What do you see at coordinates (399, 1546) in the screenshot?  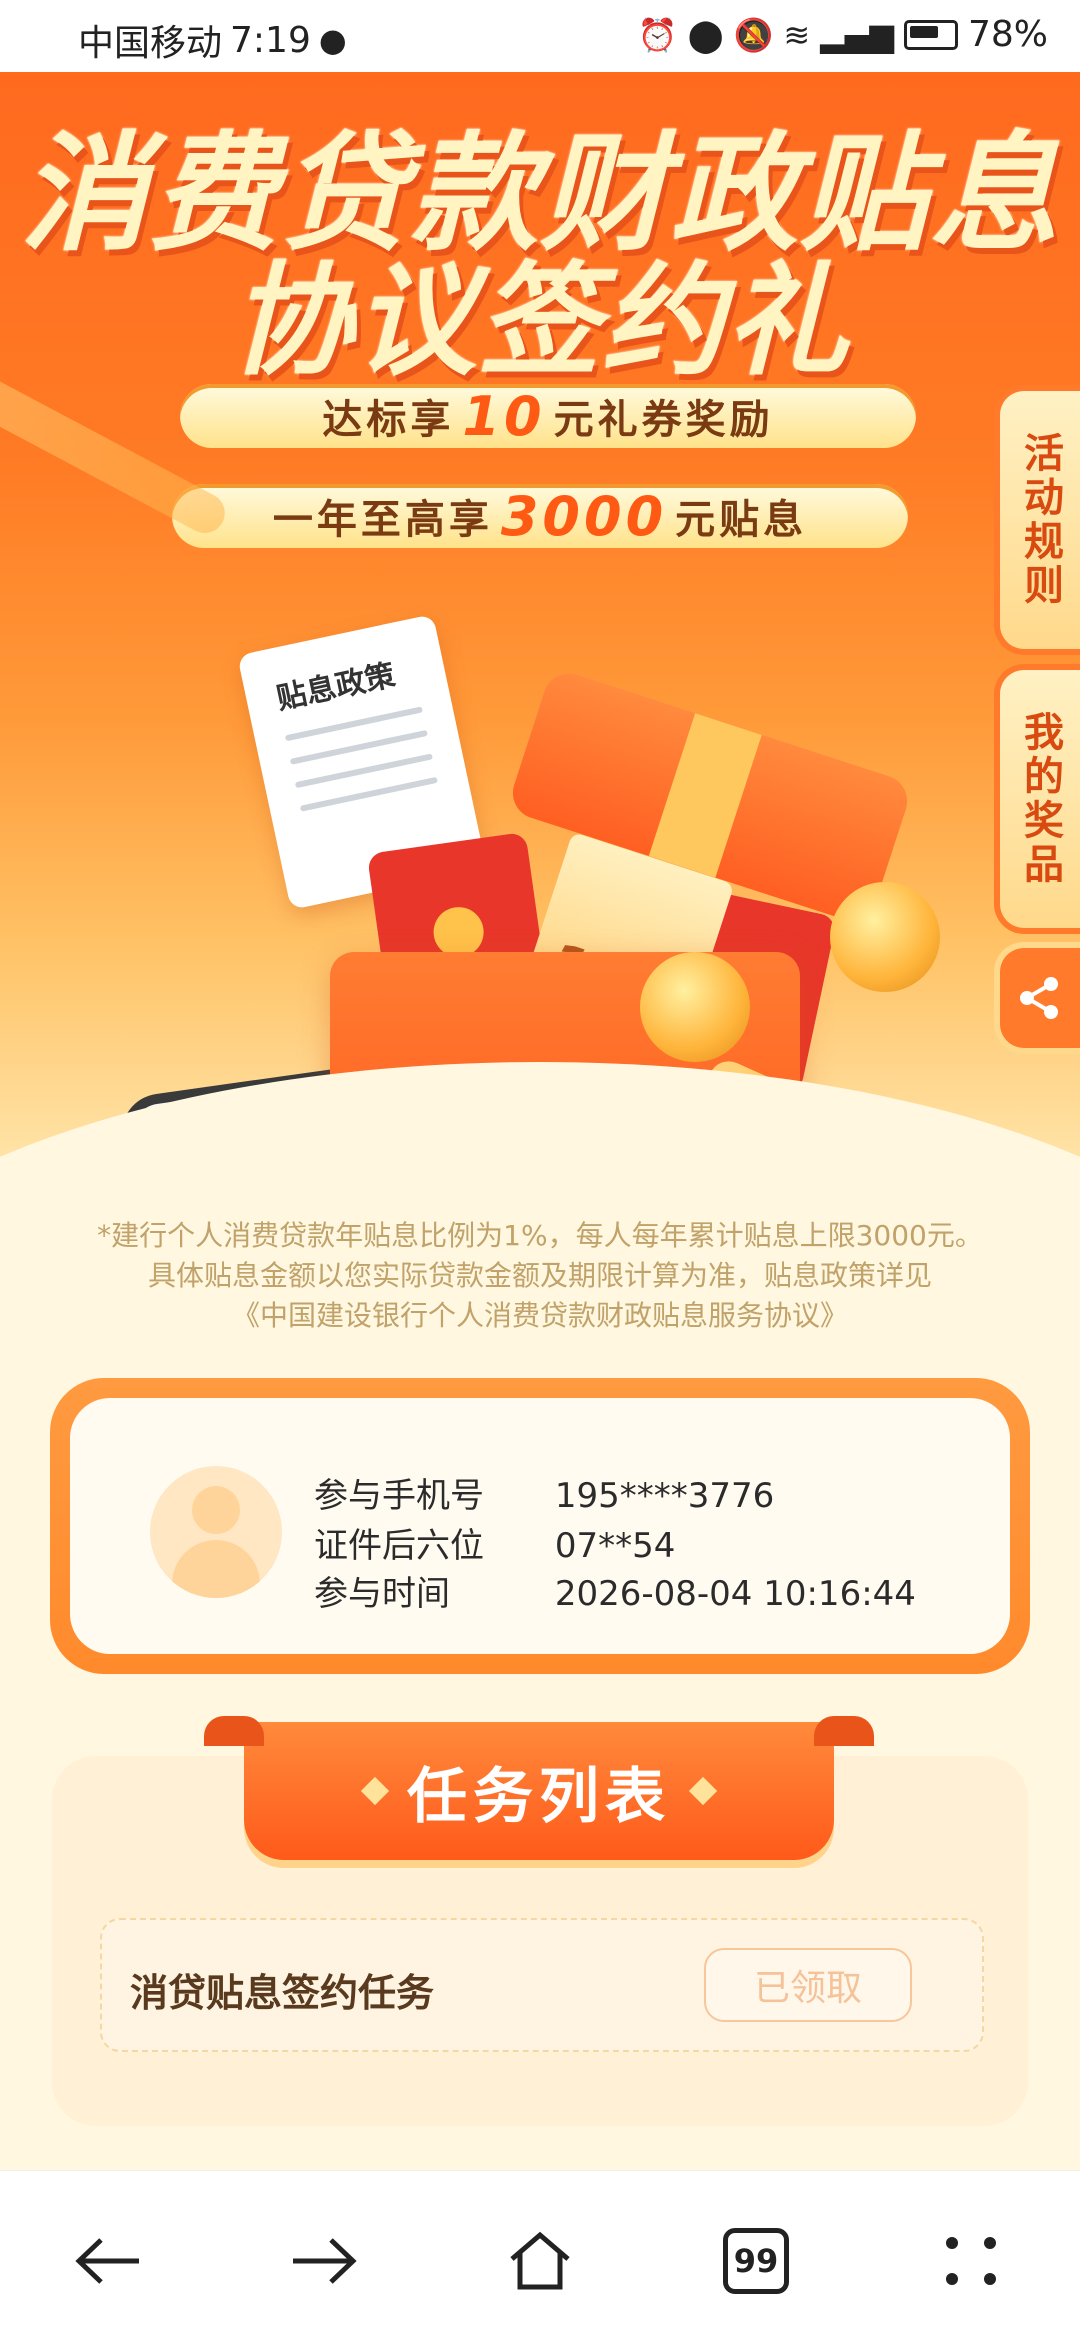 I see `info-label: 证件后六位` at bounding box center [399, 1546].